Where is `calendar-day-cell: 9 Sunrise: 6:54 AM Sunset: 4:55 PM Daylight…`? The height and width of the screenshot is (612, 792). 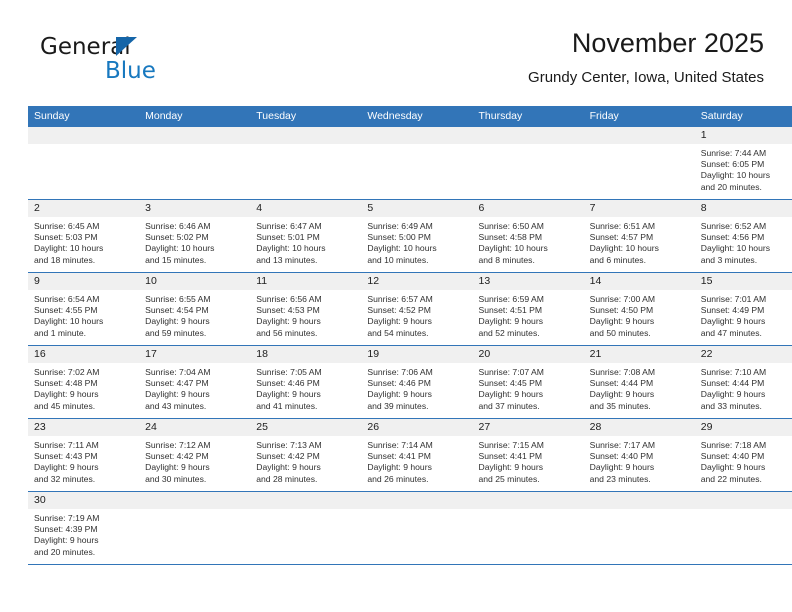 calendar-day-cell: 9 Sunrise: 6:54 AM Sunset: 4:55 PM Daylight… is located at coordinates (84, 309).